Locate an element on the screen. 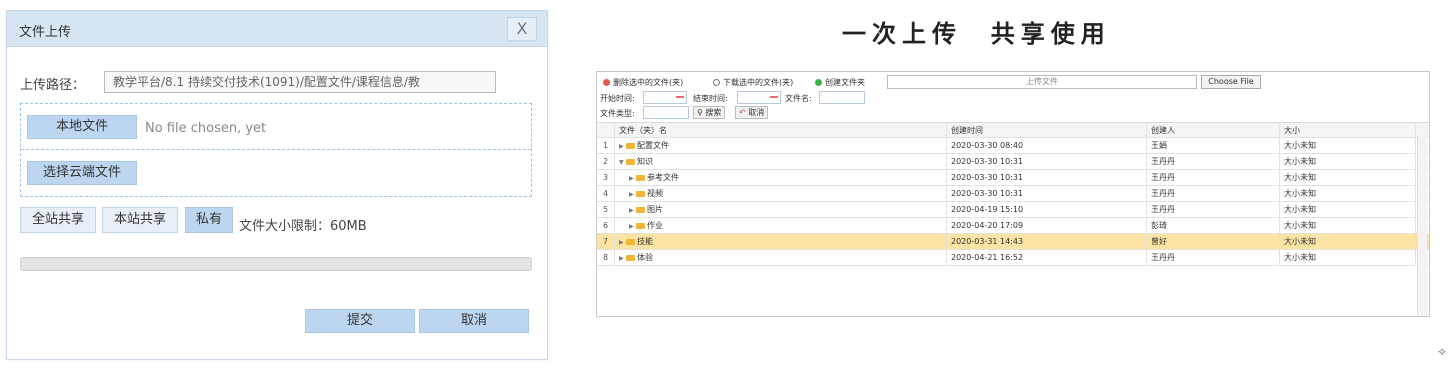 Image resolution: width=1448 pixels, height=373 pixels. share-all-button: 全站共享 is located at coordinates (58, 220).